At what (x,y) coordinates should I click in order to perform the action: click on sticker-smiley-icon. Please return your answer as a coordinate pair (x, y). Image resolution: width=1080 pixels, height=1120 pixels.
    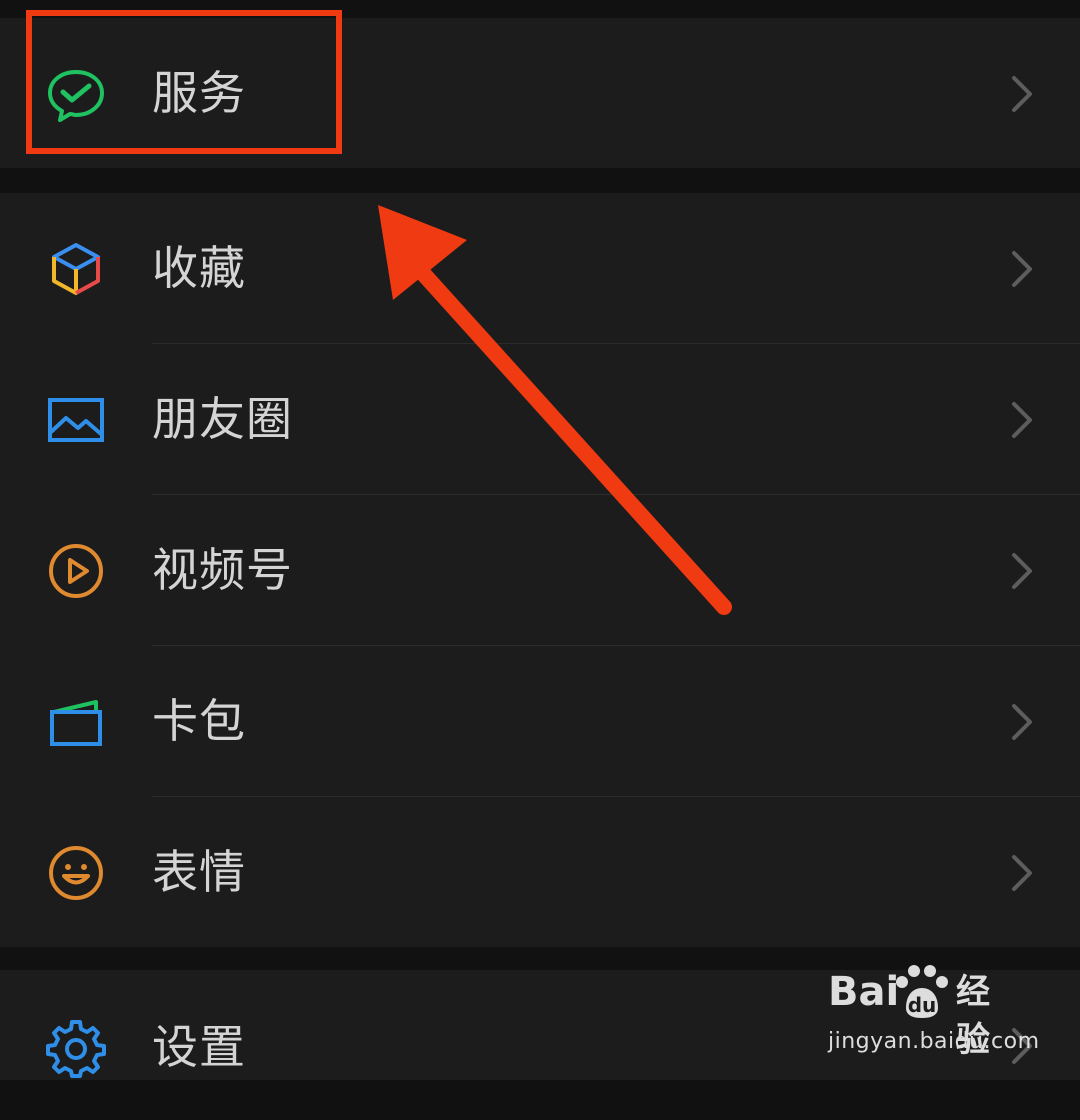
    Looking at the image, I should click on (76, 873).